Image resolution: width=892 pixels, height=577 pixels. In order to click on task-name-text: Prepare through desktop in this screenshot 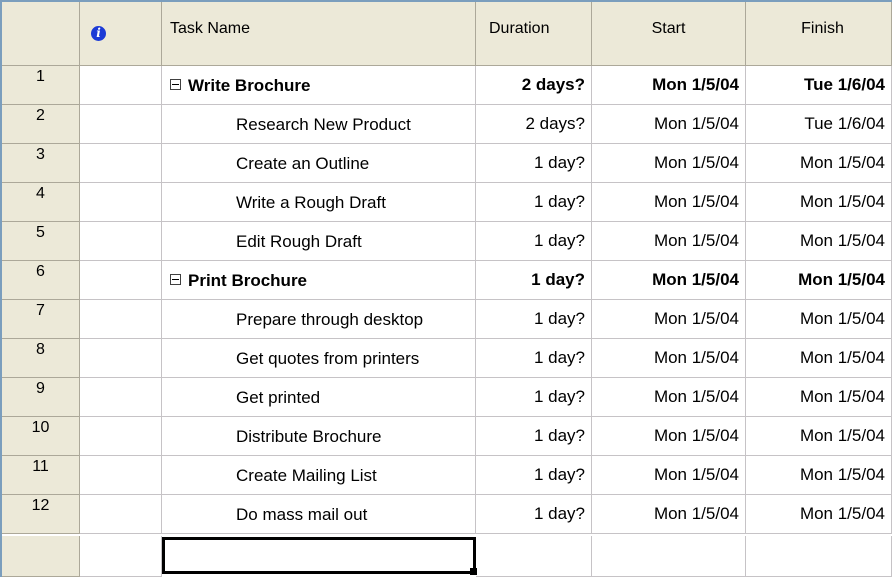, I will do `click(330, 319)`.